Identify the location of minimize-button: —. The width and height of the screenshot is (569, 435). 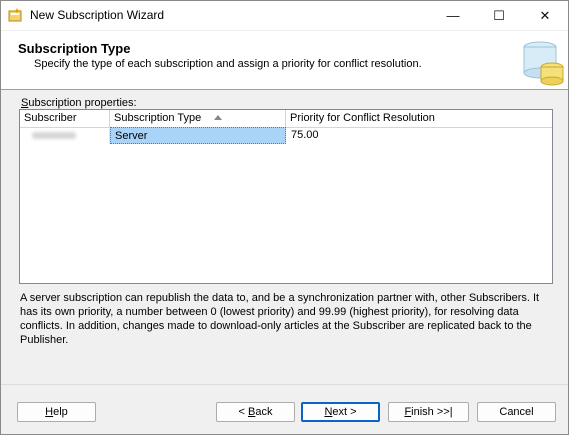
(453, 15).